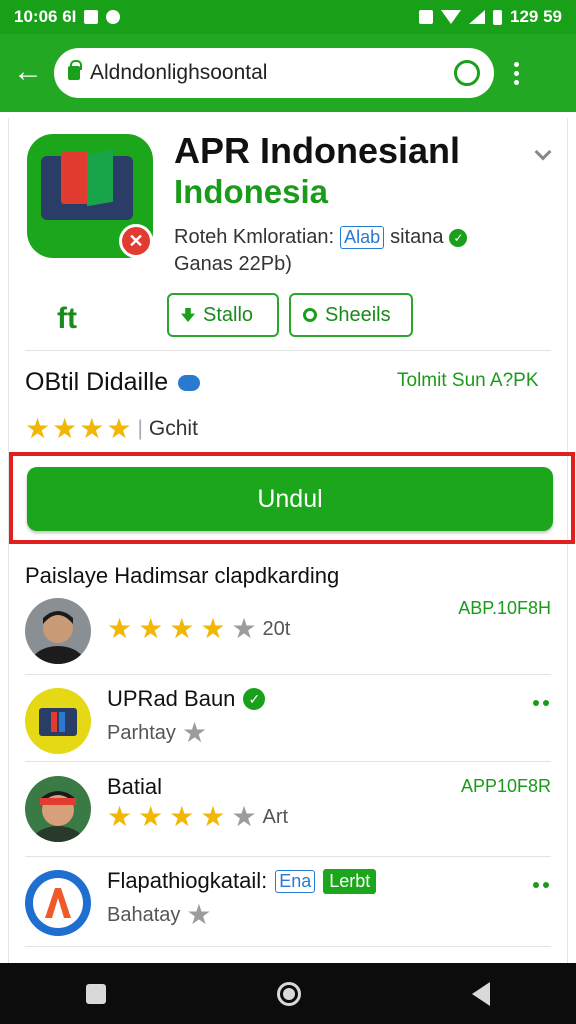 The image size is (576, 1024). I want to click on wifi-icon, so click(451, 17).